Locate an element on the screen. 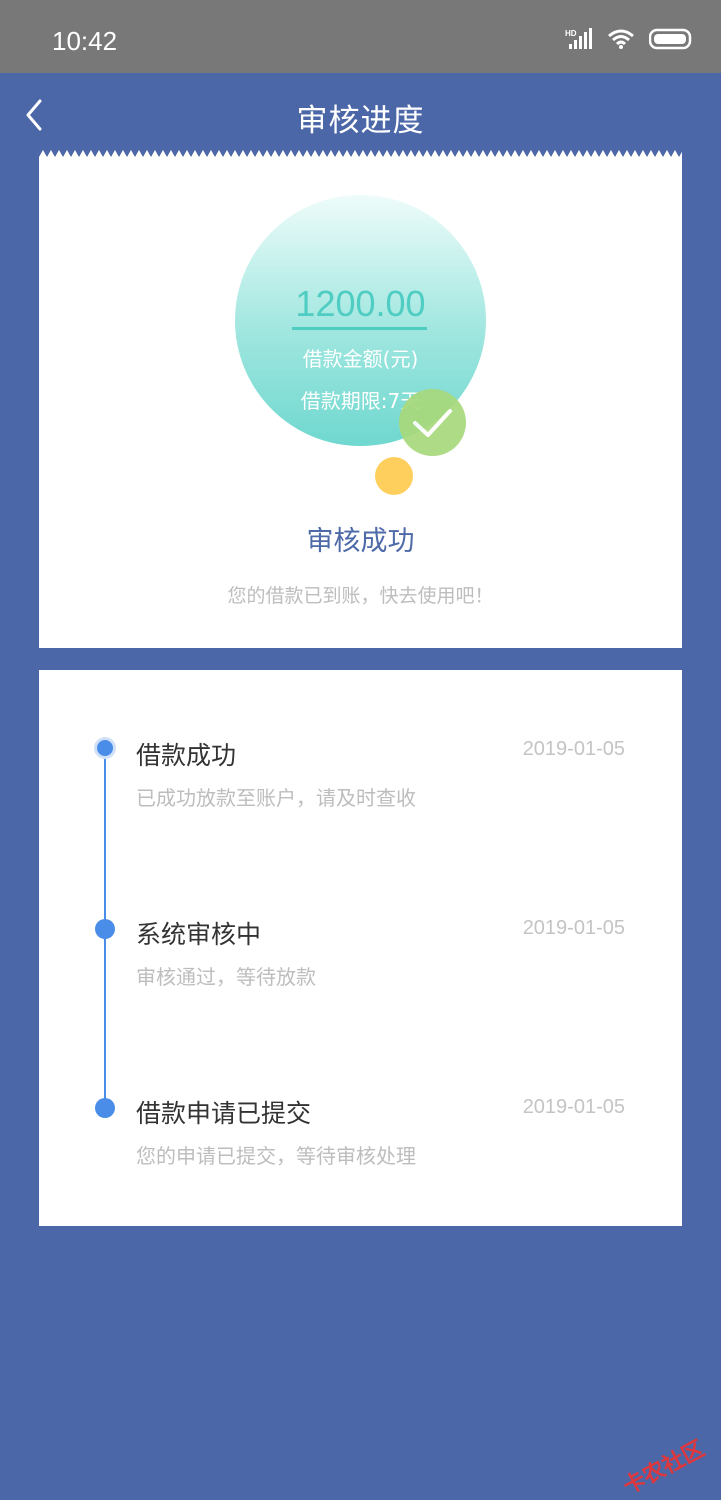  timeline-item: 借款申请已提交 2019-01-05 您的申请已提交，等待审核处理 is located at coordinates (360, 1144).